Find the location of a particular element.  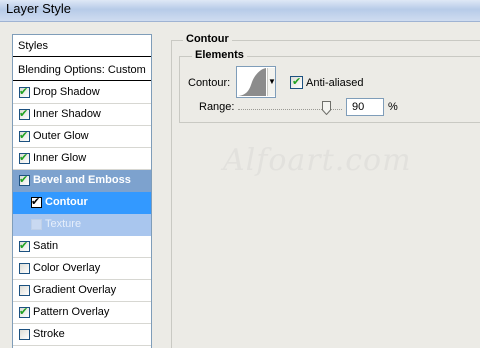

style-item-label: Satin is located at coordinates (46, 246).